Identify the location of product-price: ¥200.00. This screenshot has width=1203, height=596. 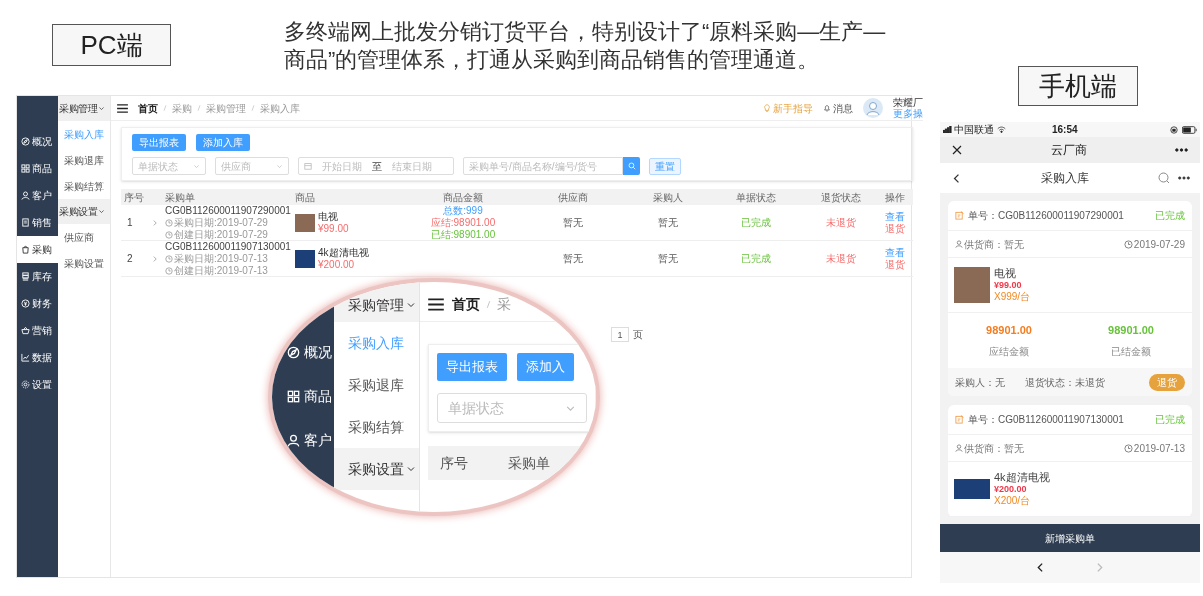
(1011, 489).